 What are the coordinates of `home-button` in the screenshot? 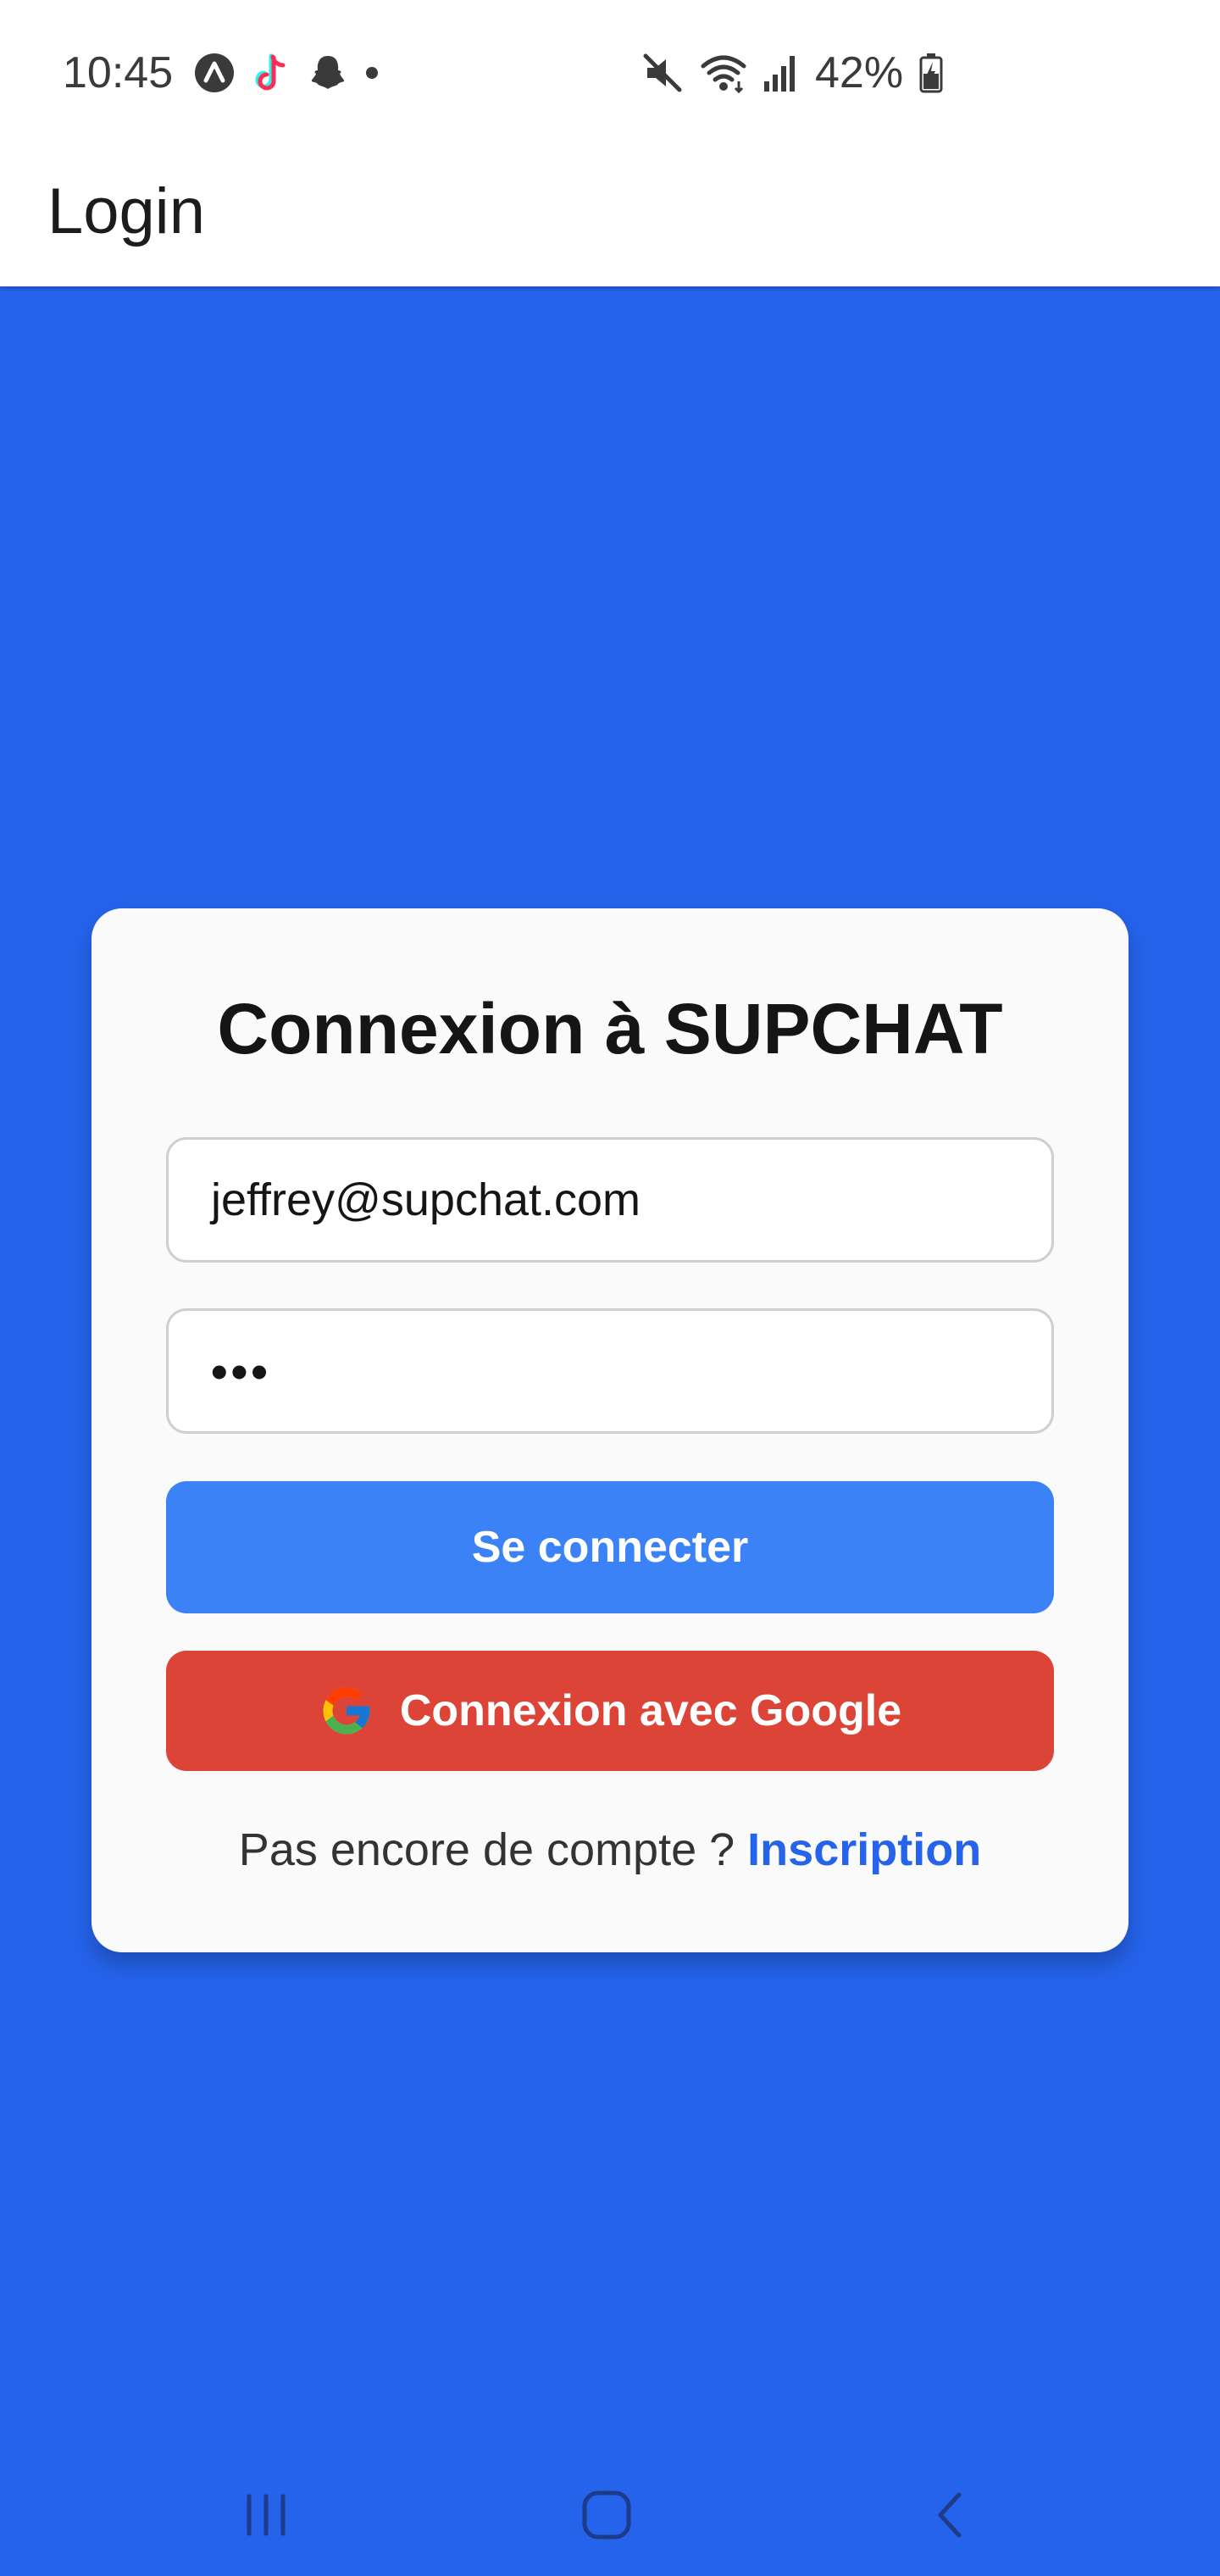 It's located at (606, 2516).